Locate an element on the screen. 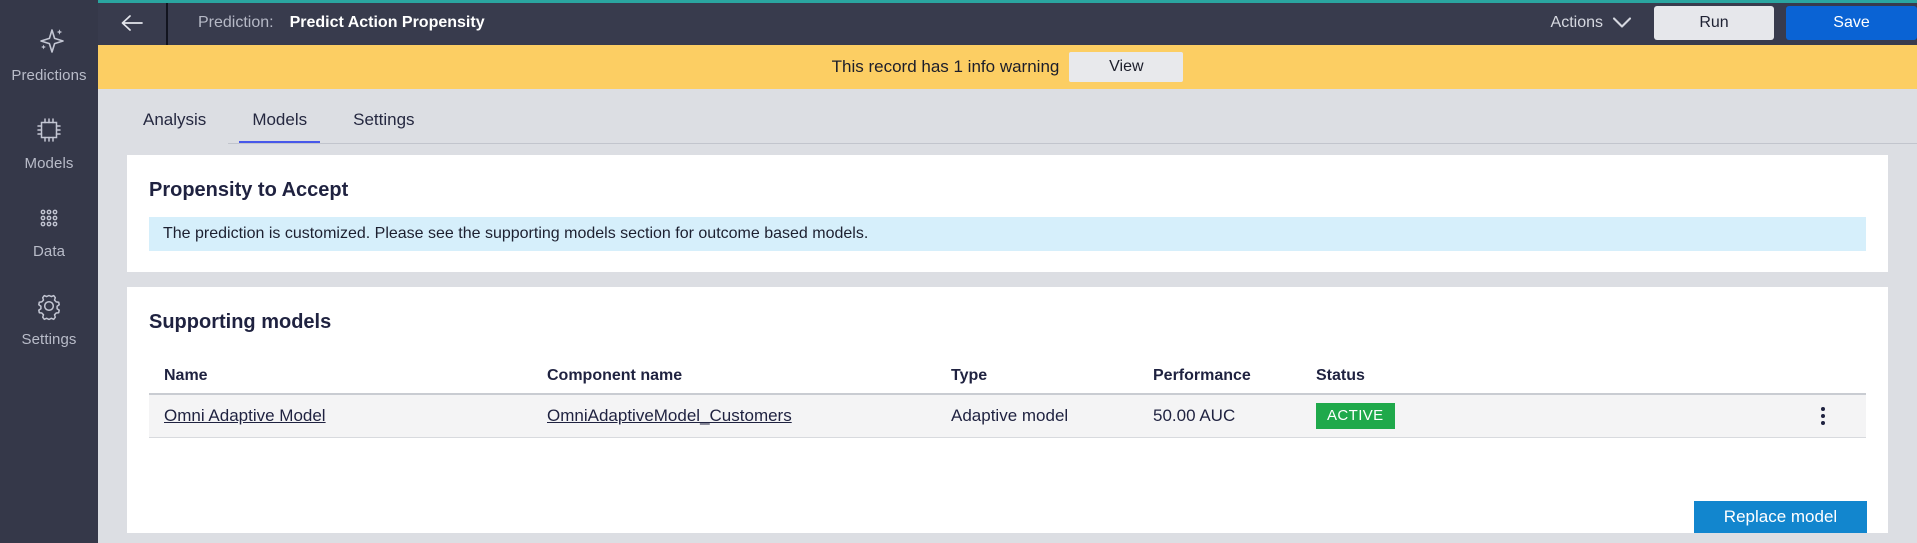 The width and height of the screenshot is (1917, 543). view-warning-button: View is located at coordinates (1126, 67).